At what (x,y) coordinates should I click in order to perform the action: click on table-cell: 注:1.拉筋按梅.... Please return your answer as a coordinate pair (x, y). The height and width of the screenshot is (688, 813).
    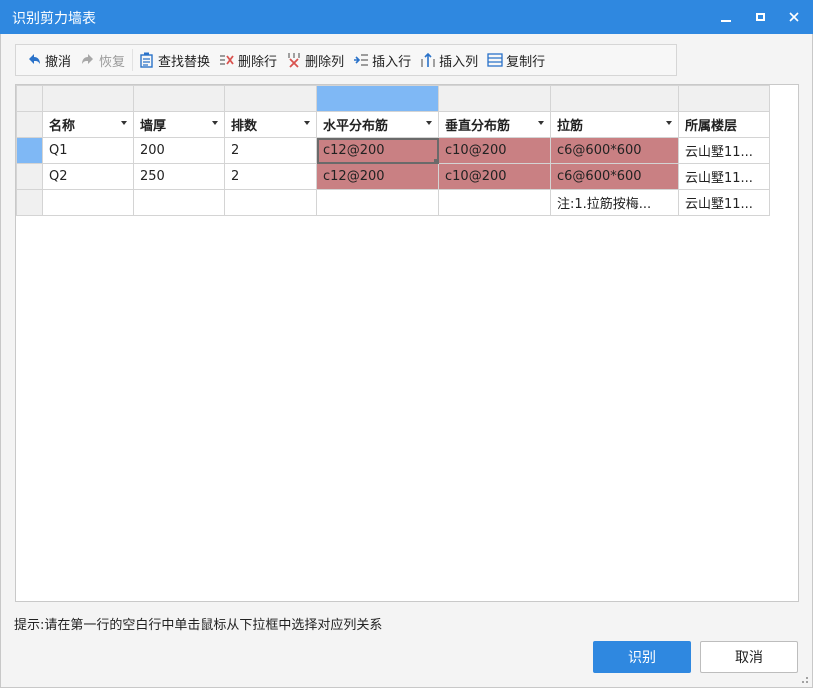
    Looking at the image, I should click on (614, 202).